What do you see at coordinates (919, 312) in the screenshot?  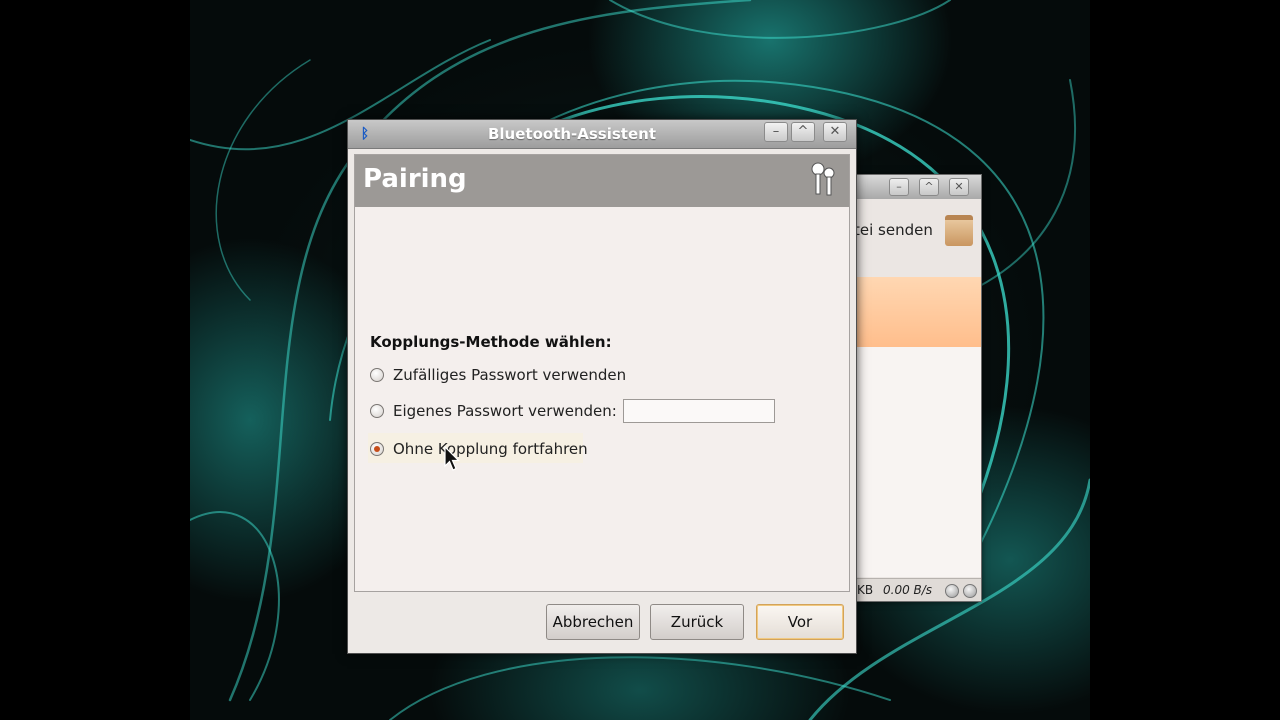 I see `selected-list-row` at bounding box center [919, 312].